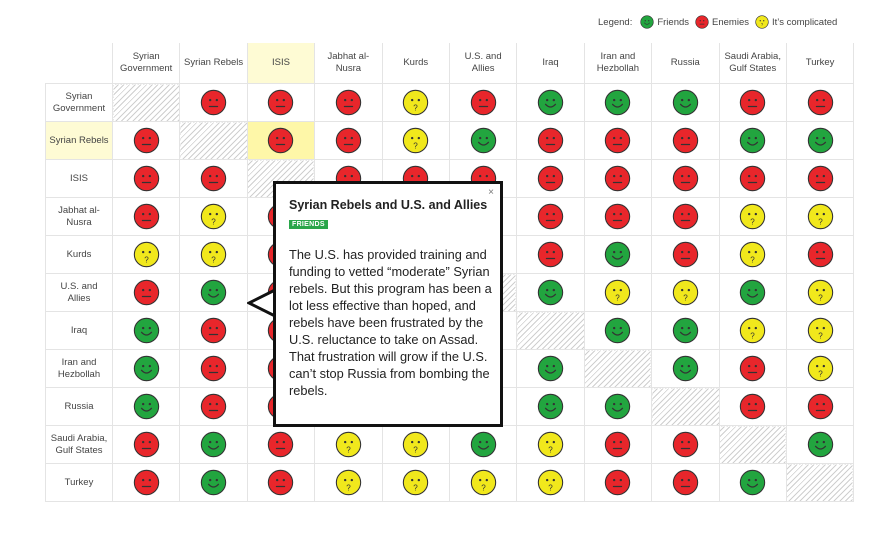 The image size is (871, 537). What do you see at coordinates (685, 63) in the screenshot?
I see `column-header: Russia` at bounding box center [685, 63].